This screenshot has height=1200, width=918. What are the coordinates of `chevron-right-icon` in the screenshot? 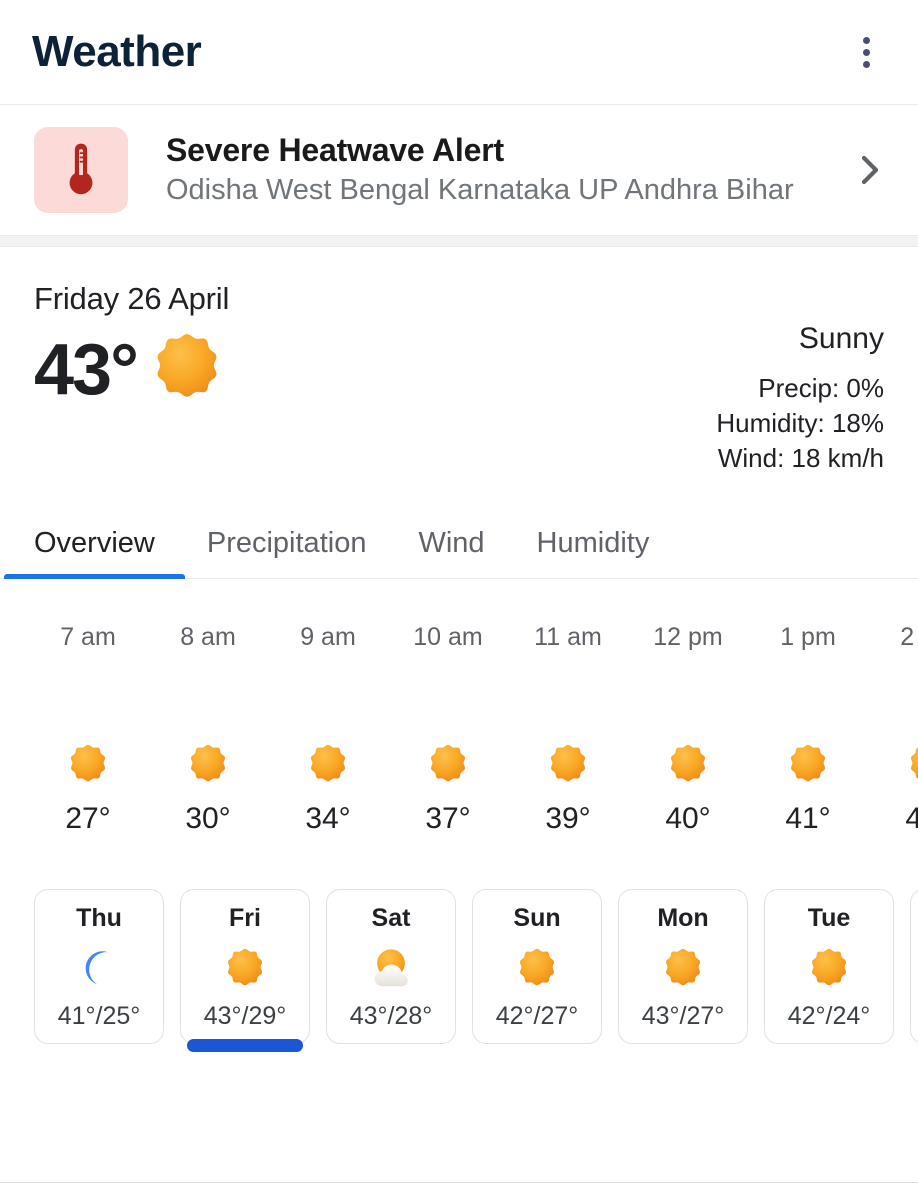 It's located at (870, 170).